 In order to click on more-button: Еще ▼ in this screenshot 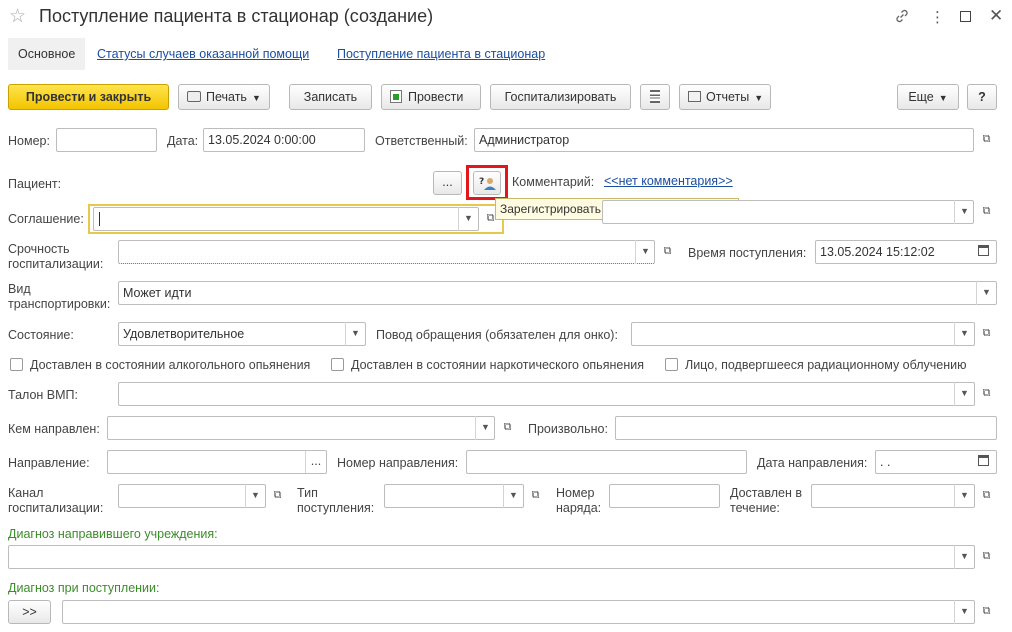, I will do `click(928, 97)`.